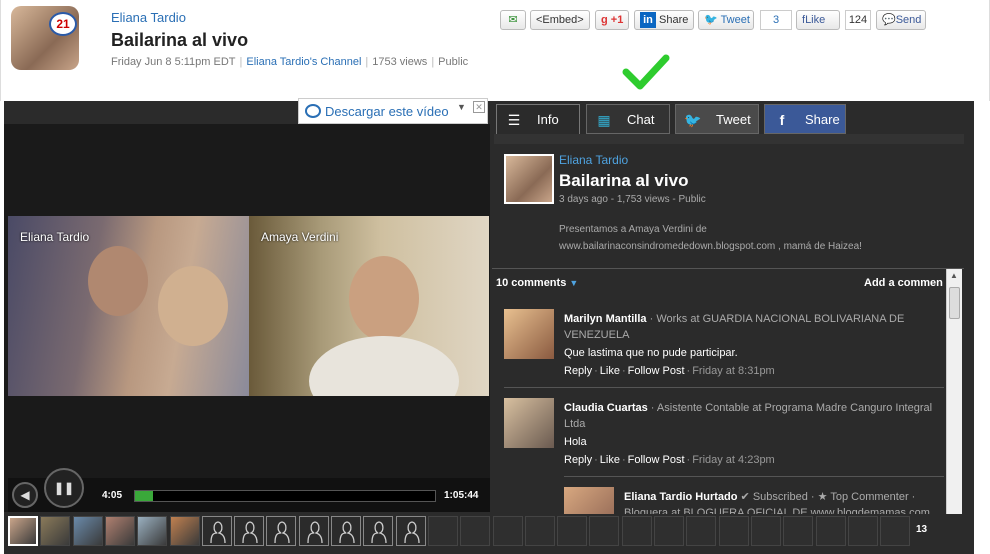 Image resolution: width=990 pixels, height=554 pixels. What do you see at coordinates (144, 496) in the screenshot?
I see `progress-fill` at bounding box center [144, 496].